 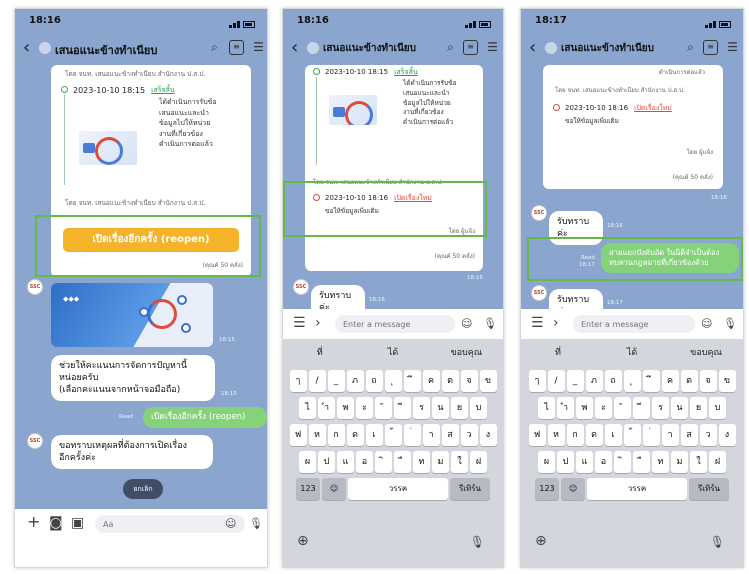 What do you see at coordinates (383, 408) in the screenshot?
I see `keyboard-key: ั` at bounding box center [383, 408].